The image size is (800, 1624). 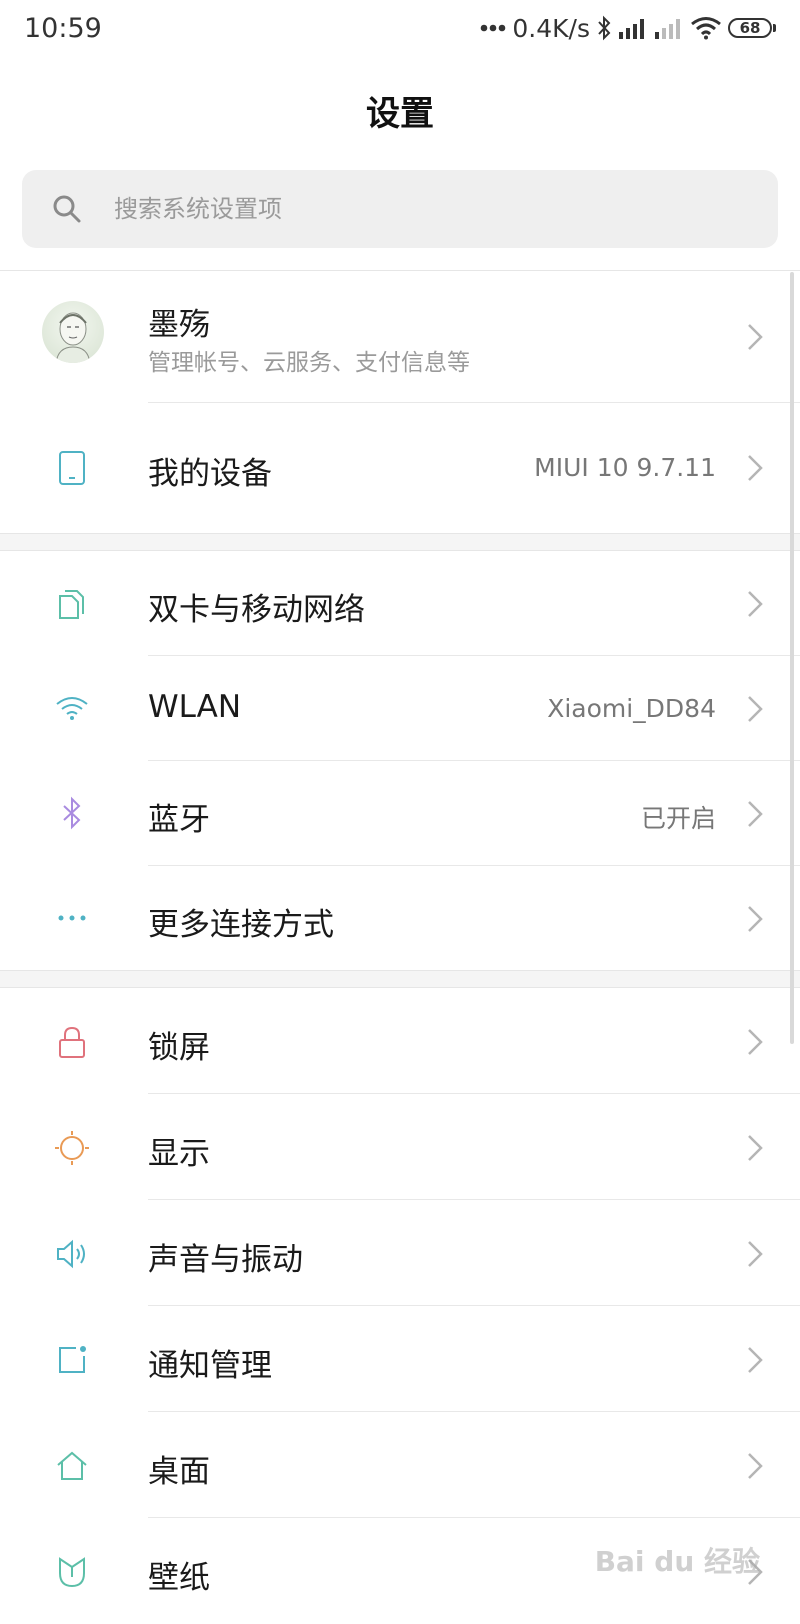 I want to click on dual-sim-icon, so click(x=72, y=603).